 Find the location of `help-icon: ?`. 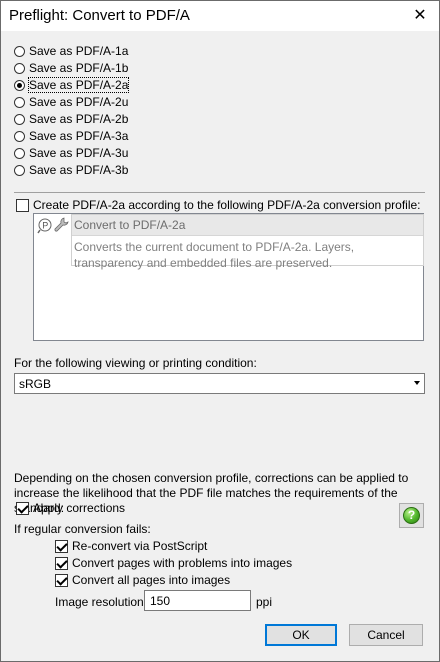

help-icon: ? is located at coordinates (411, 515).